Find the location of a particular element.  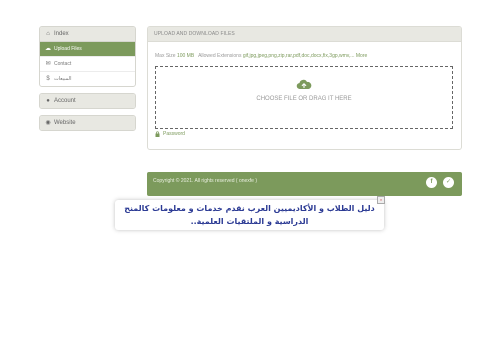

dropzone-text: CHOOSE FILE OR DRAG IT HERE is located at coordinates (304, 99).